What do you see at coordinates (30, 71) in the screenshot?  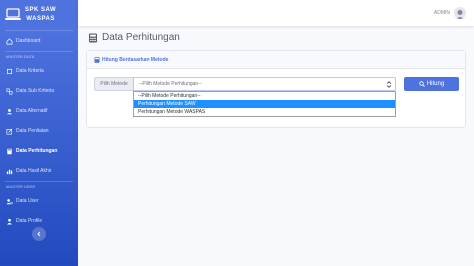 I see `sidebar-item-label: Data Kriteria` at bounding box center [30, 71].